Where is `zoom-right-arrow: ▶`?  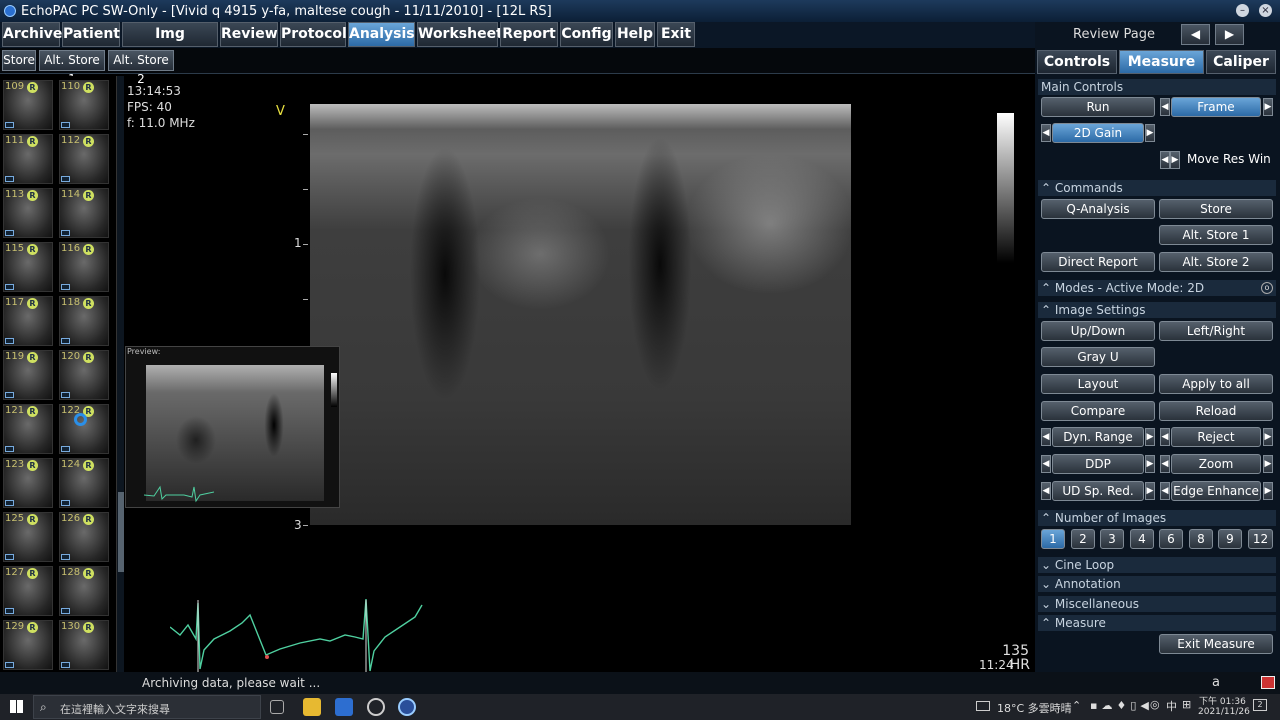
zoom-right-arrow: ▶ is located at coordinates (1268, 464).